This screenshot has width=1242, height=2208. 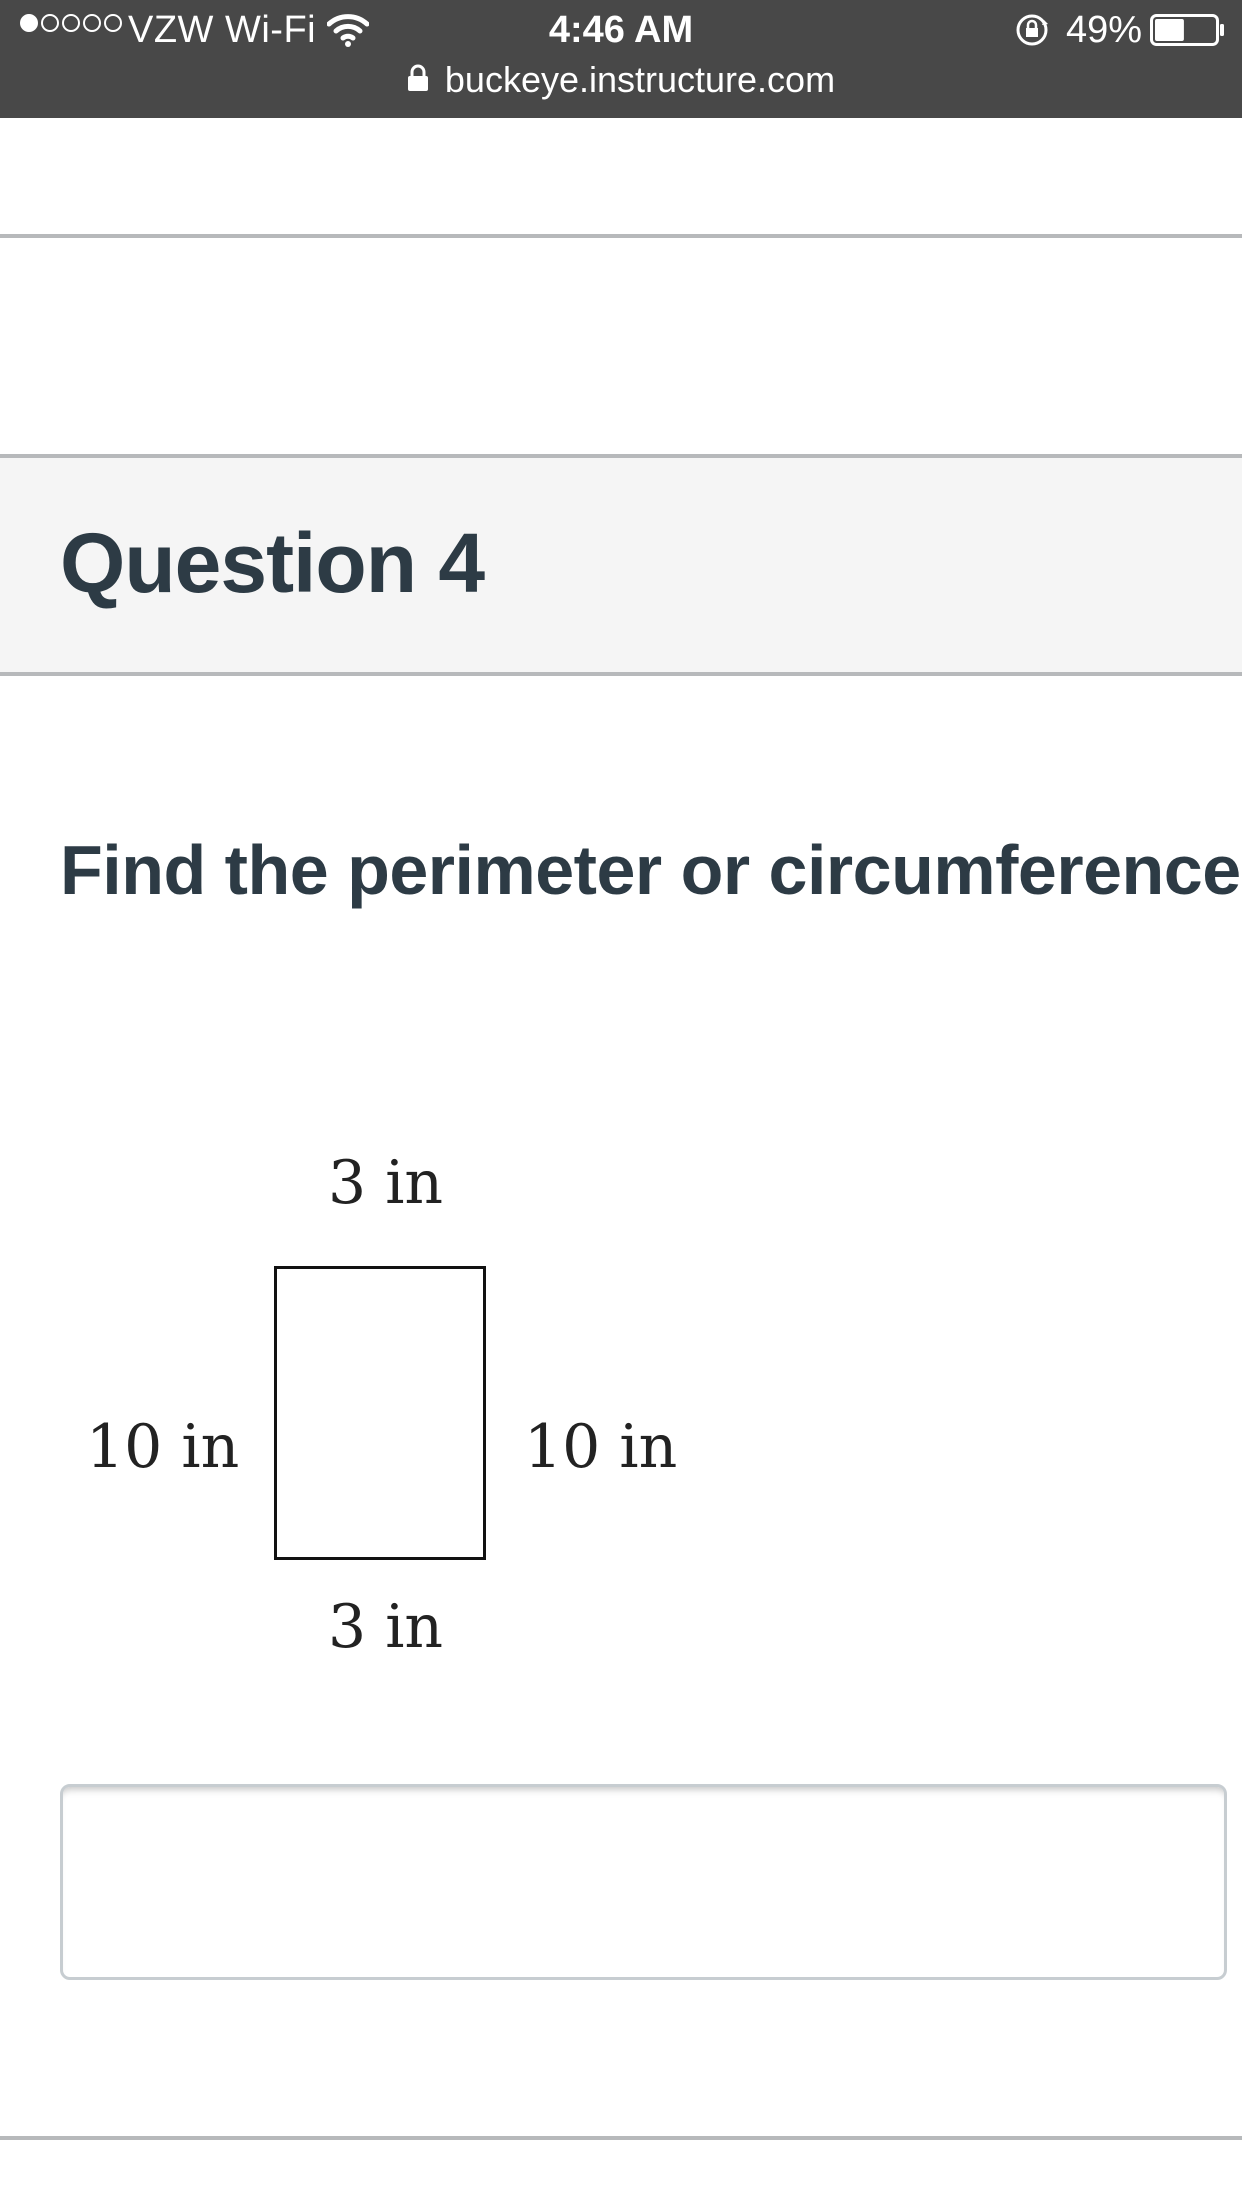 What do you see at coordinates (272, 563) in the screenshot?
I see `question-title: Question 4` at bounding box center [272, 563].